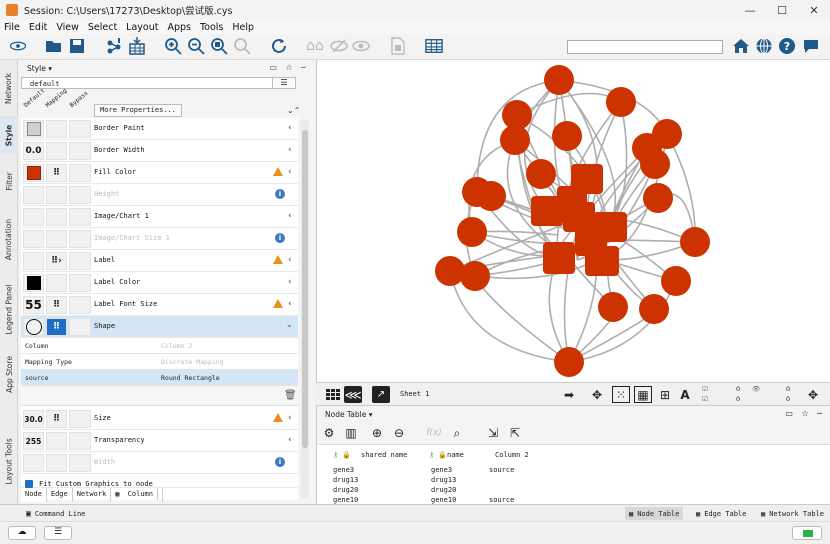  What do you see at coordinates (805, 413) in the screenshot?
I see `panel-window-icons: ▭ ☆ ─` at bounding box center [805, 413].